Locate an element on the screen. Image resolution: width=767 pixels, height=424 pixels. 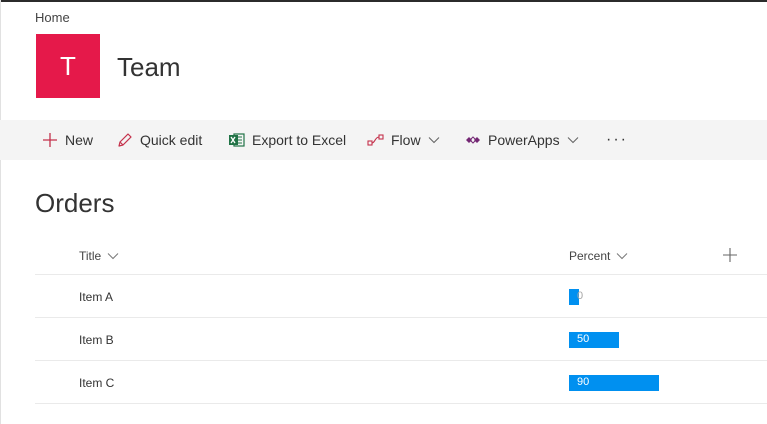
quick-edit-button: Quick edit is located at coordinates (159, 140).